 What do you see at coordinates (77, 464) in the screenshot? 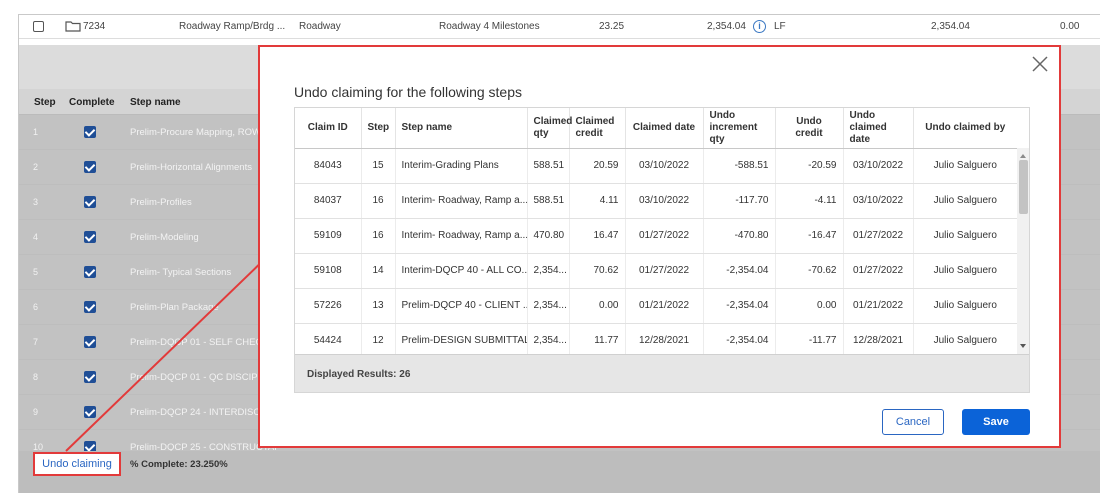
I see `undo-claiming-link: Undo claiming` at bounding box center [77, 464].